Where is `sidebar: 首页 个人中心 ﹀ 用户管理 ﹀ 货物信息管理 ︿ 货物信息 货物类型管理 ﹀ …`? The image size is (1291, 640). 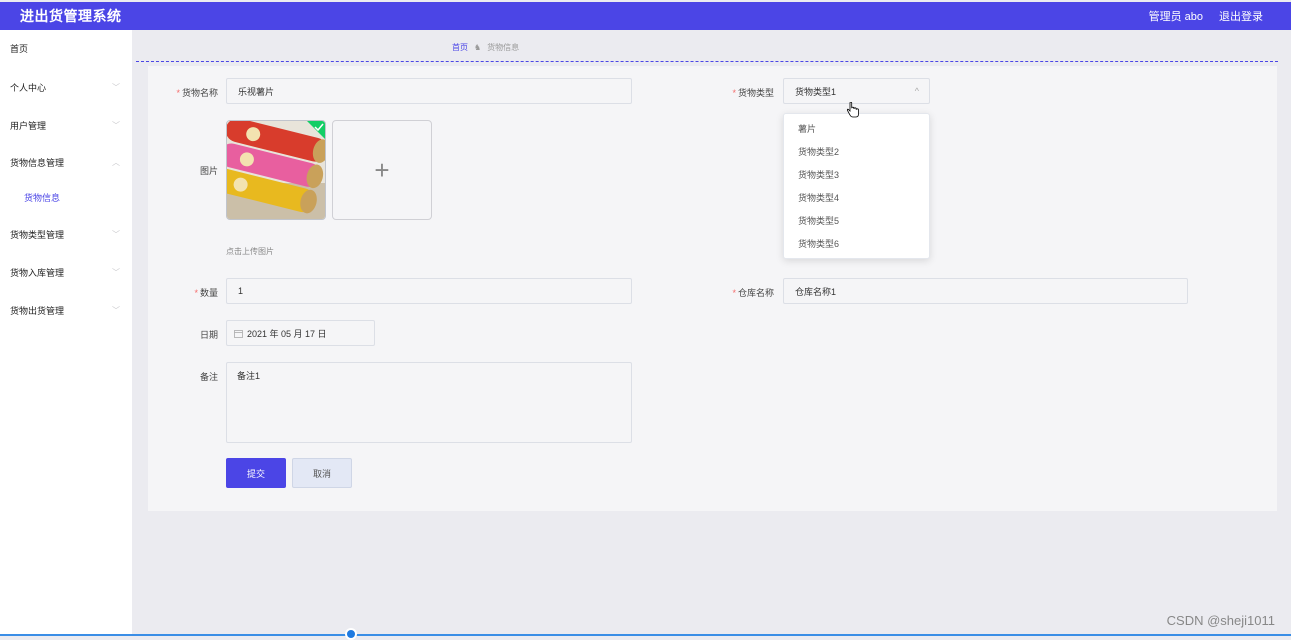 sidebar: 首页 个人中心 ﹀ 用户管理 ﹀ 货物信息管理 ︿ 货物信息 货物类型管理 ﹀ … is located at coordinates (66, 333).